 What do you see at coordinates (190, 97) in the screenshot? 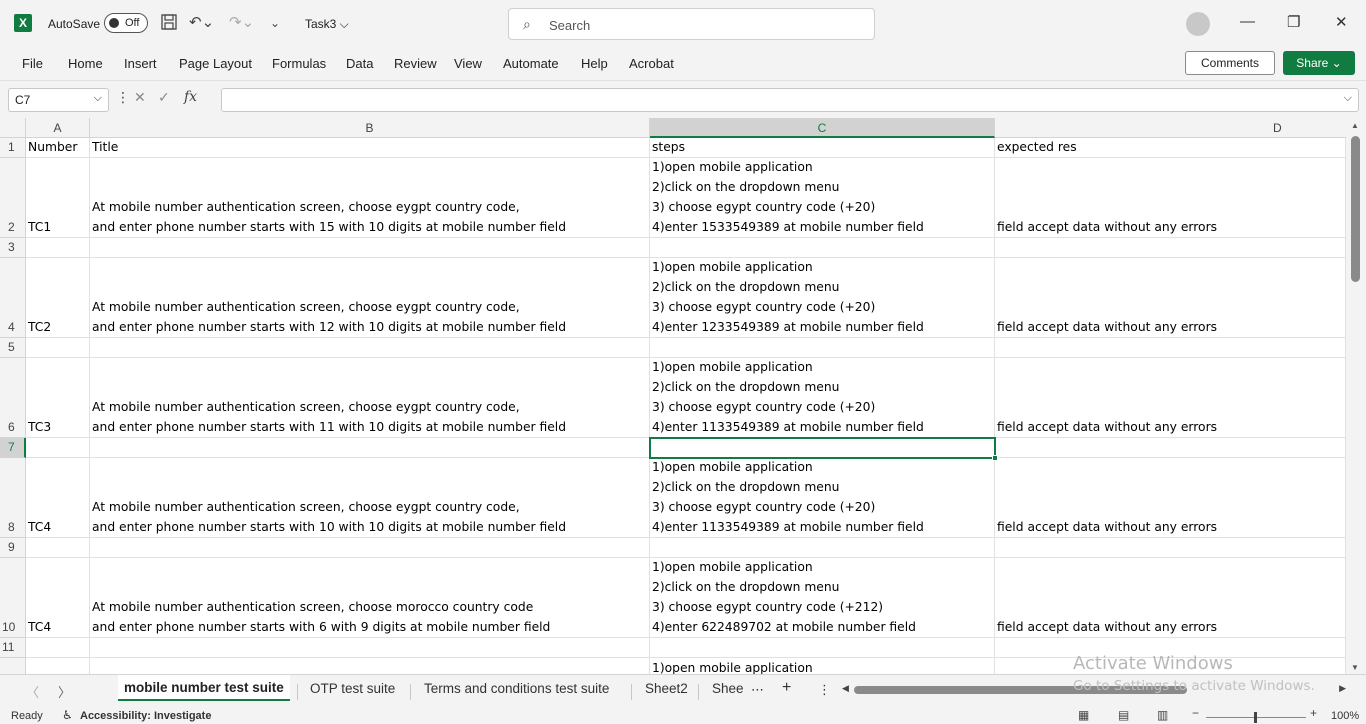
I see `insert-function-icon: fx` at bounding box center [190, 97].